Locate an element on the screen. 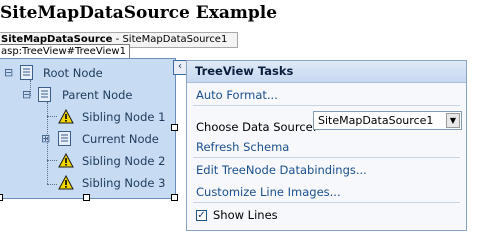 Image resolution: width=480 pixels, height=248 pixels. show-lines-checkbox: ✓ is located at coordinates (201, 215).